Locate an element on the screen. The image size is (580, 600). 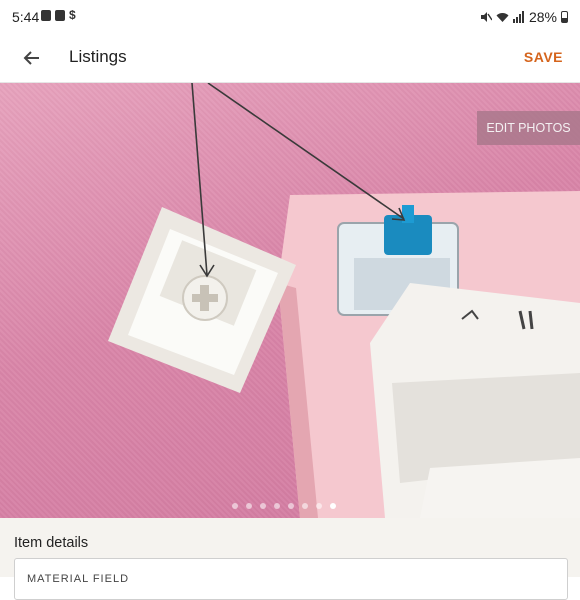
battery-percent: 28% is located at coordinates (542, 17).